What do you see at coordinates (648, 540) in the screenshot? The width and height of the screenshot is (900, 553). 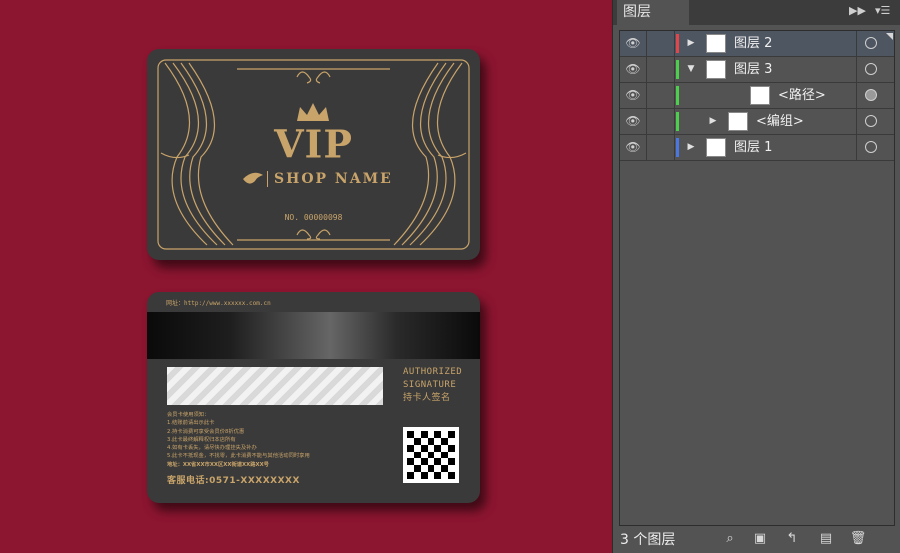 I see `layer-count: 3 个图层` at bounding box center [648, 540].